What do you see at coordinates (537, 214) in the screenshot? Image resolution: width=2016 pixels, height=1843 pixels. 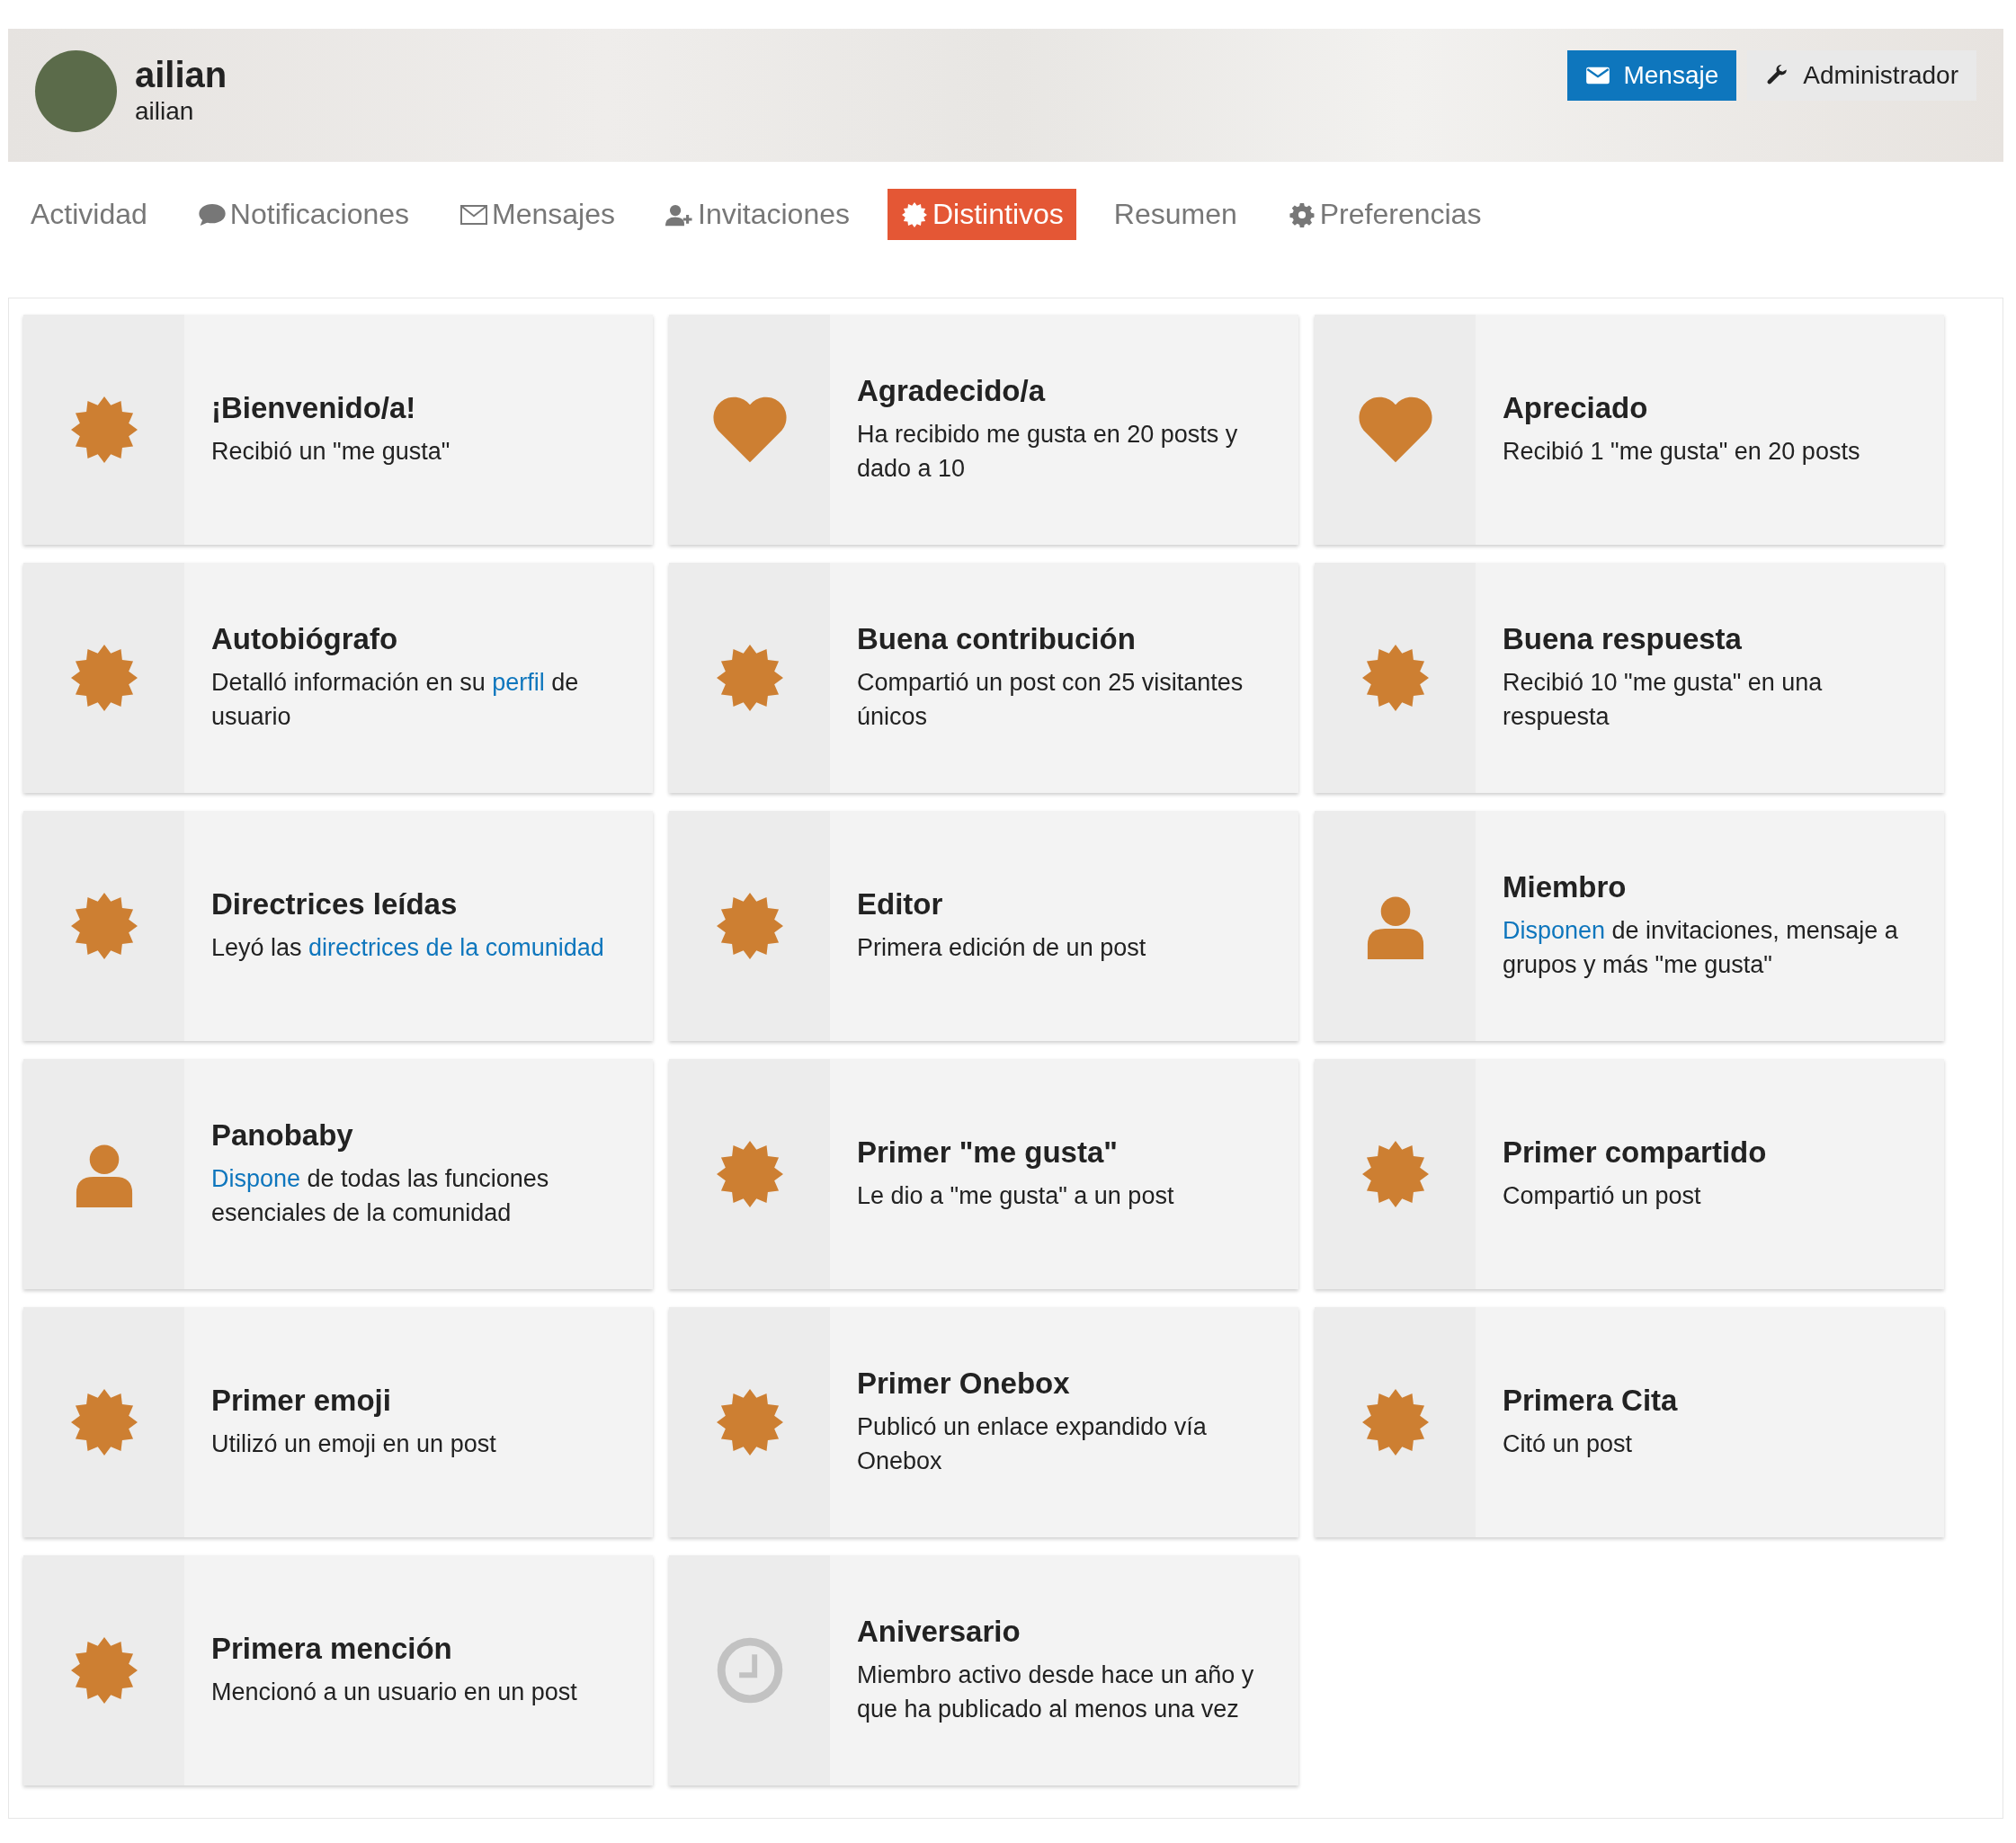 I see `nav-tab: Mensajes` at bounding box center [537, 214].